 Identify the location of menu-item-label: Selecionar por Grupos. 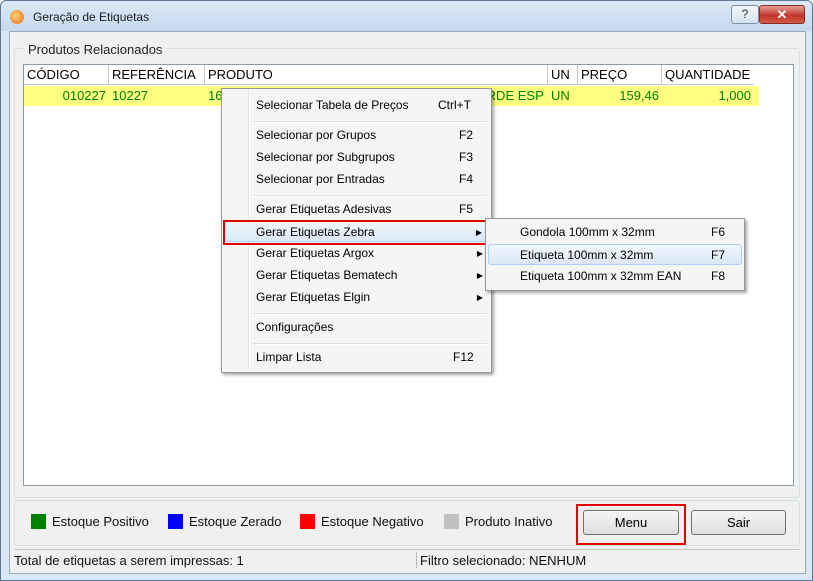
(316, 135).